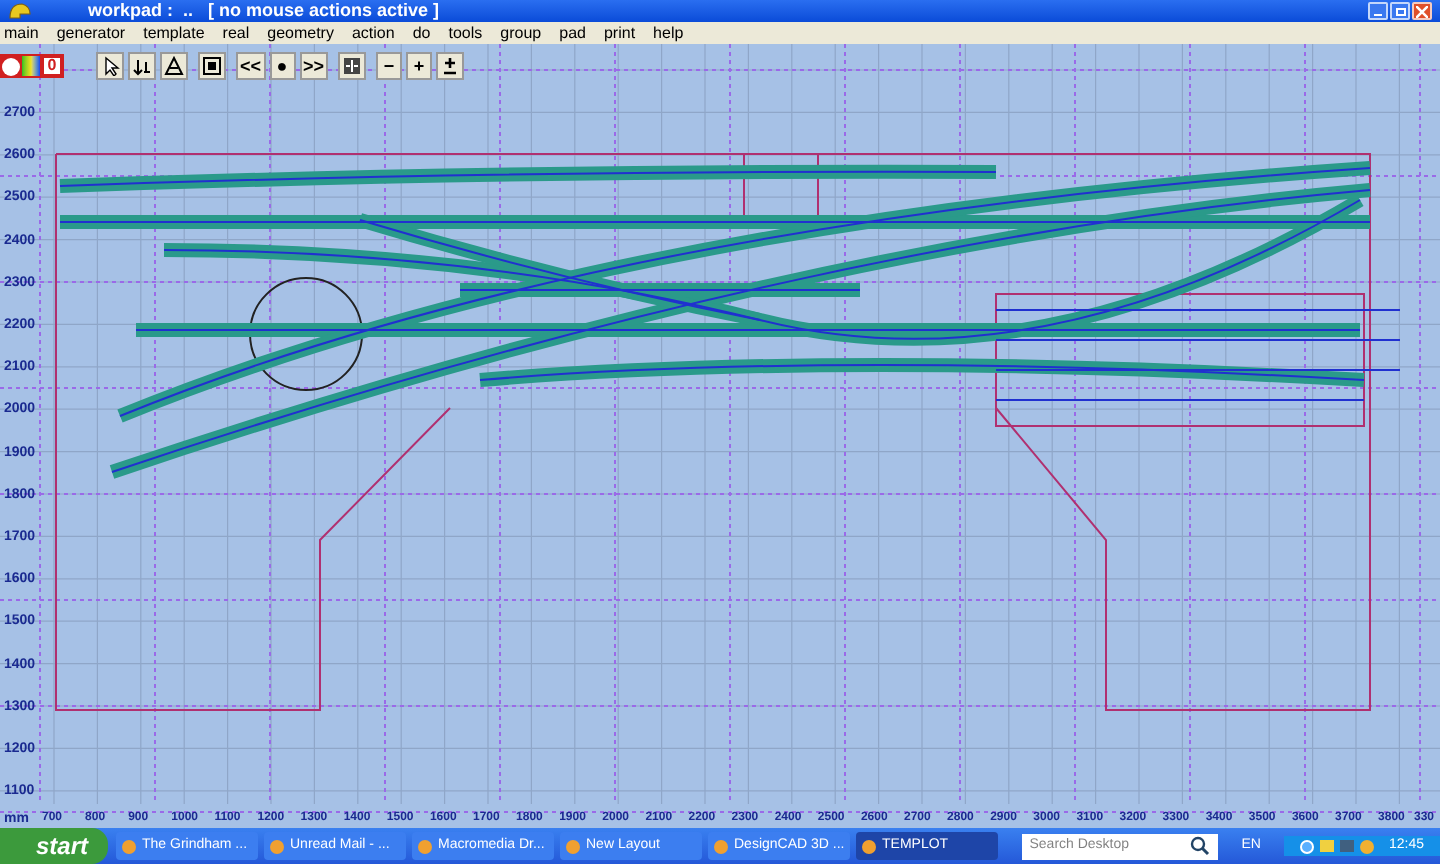 This screenshot has width=1440, height=864. Describe the element at coordinates (300, 33) in the screenshot. I see `menu-item: geometry` at that location.